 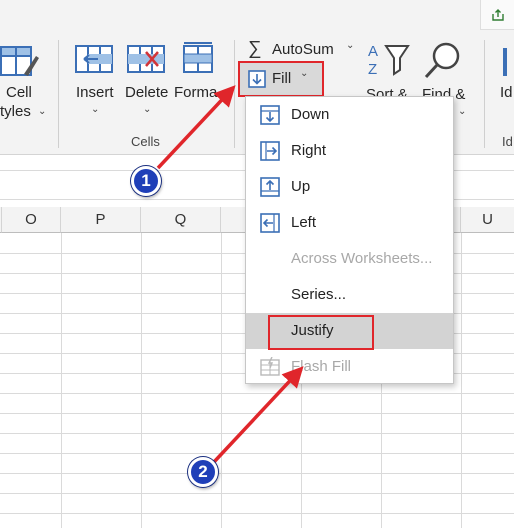 I want to click on insert-chevron-icon: ⌄, so click(x=95, y=109).